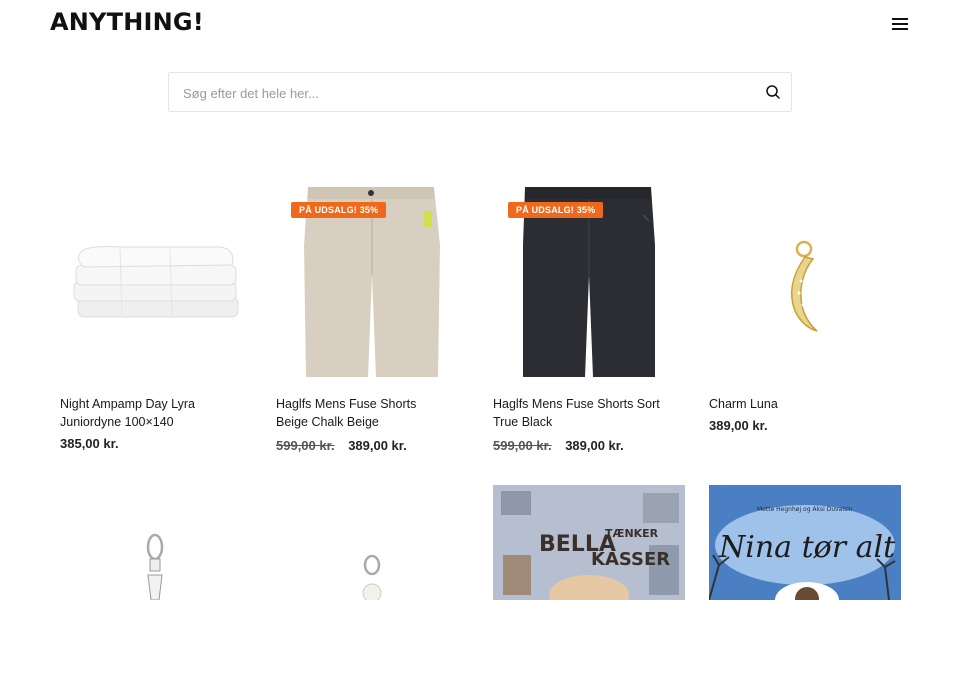 The width and height of the screenshot is (960, 677). Describe the element at coordinates (156, 281) in the screenshot. I see `product-image-duvet` at that location.